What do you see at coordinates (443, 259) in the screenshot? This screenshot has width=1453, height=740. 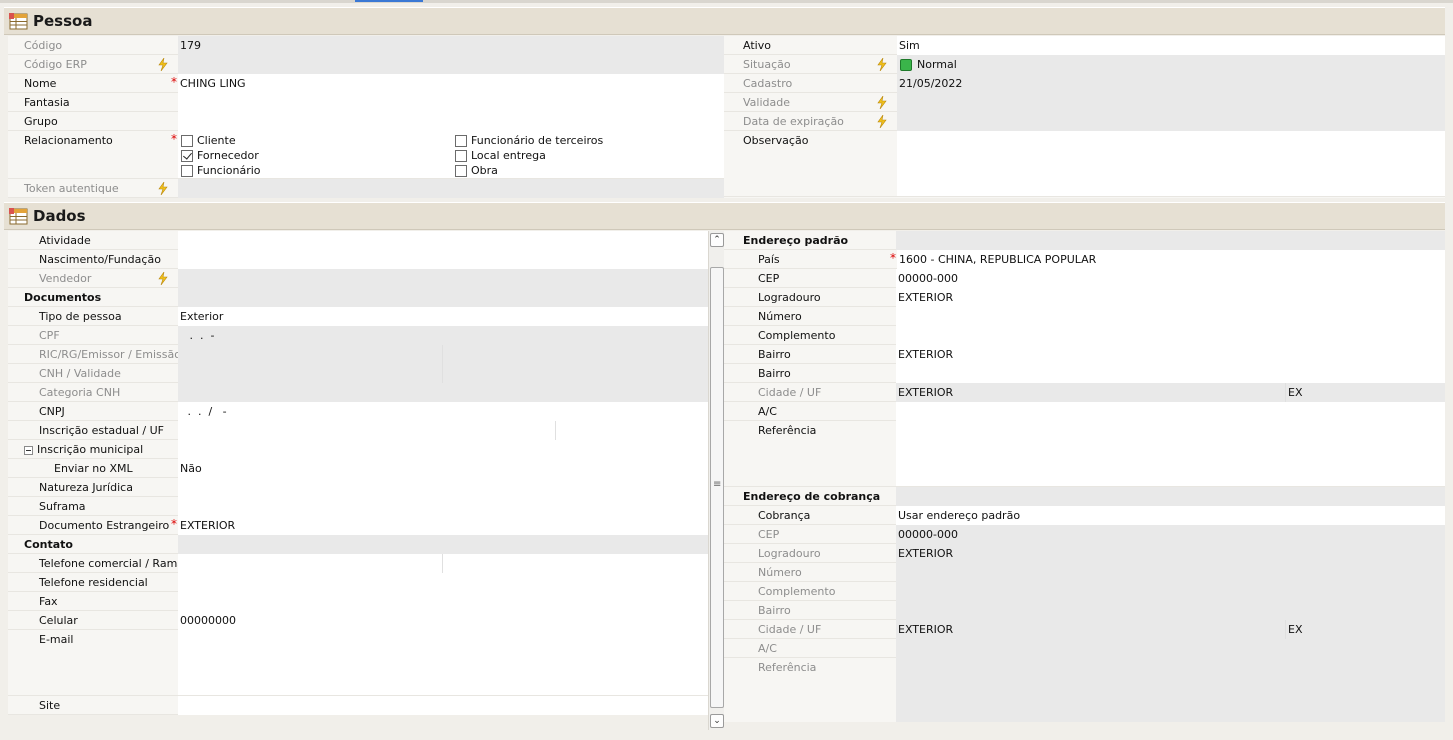 I see `nascimento-input` at bounding box center [443, 259].